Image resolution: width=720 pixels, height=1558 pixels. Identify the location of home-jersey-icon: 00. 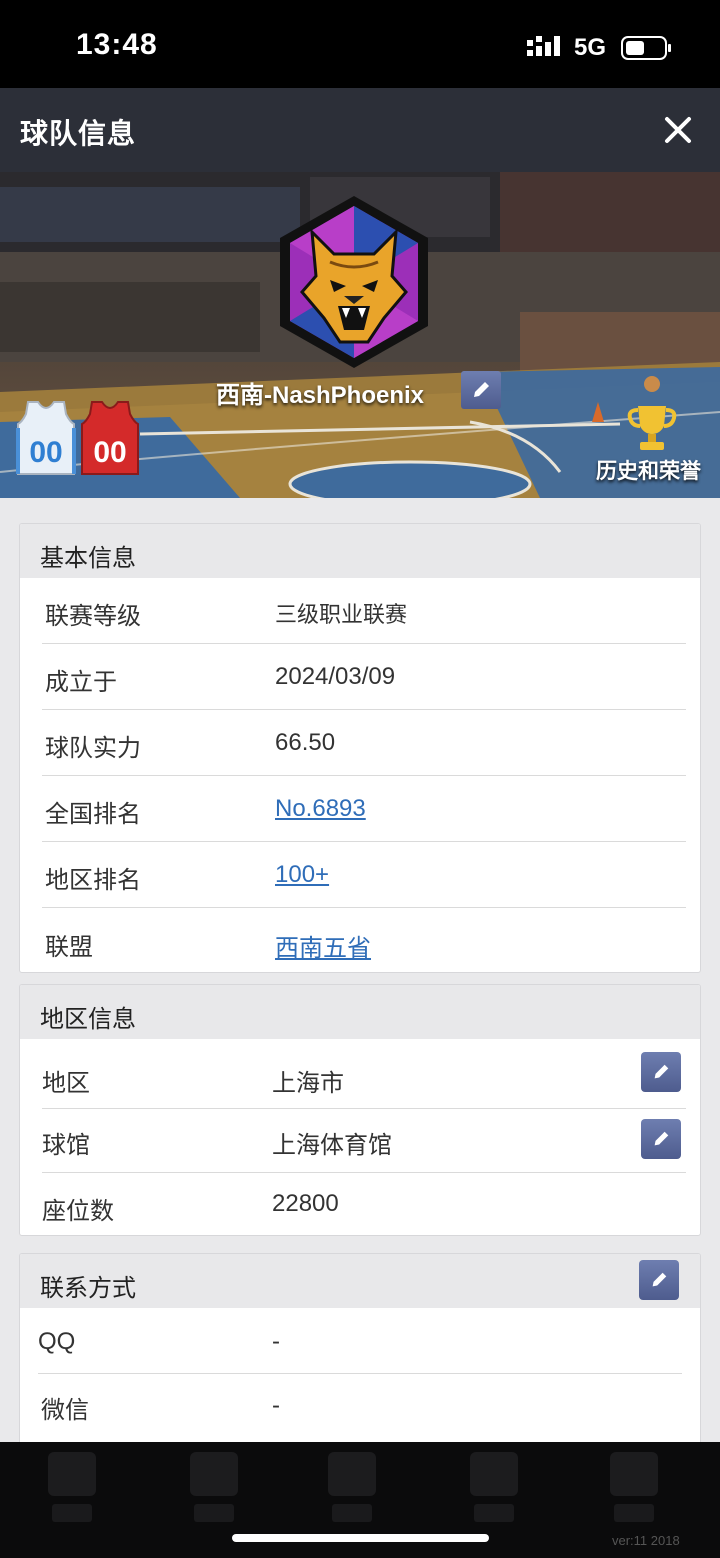
(46, 439).